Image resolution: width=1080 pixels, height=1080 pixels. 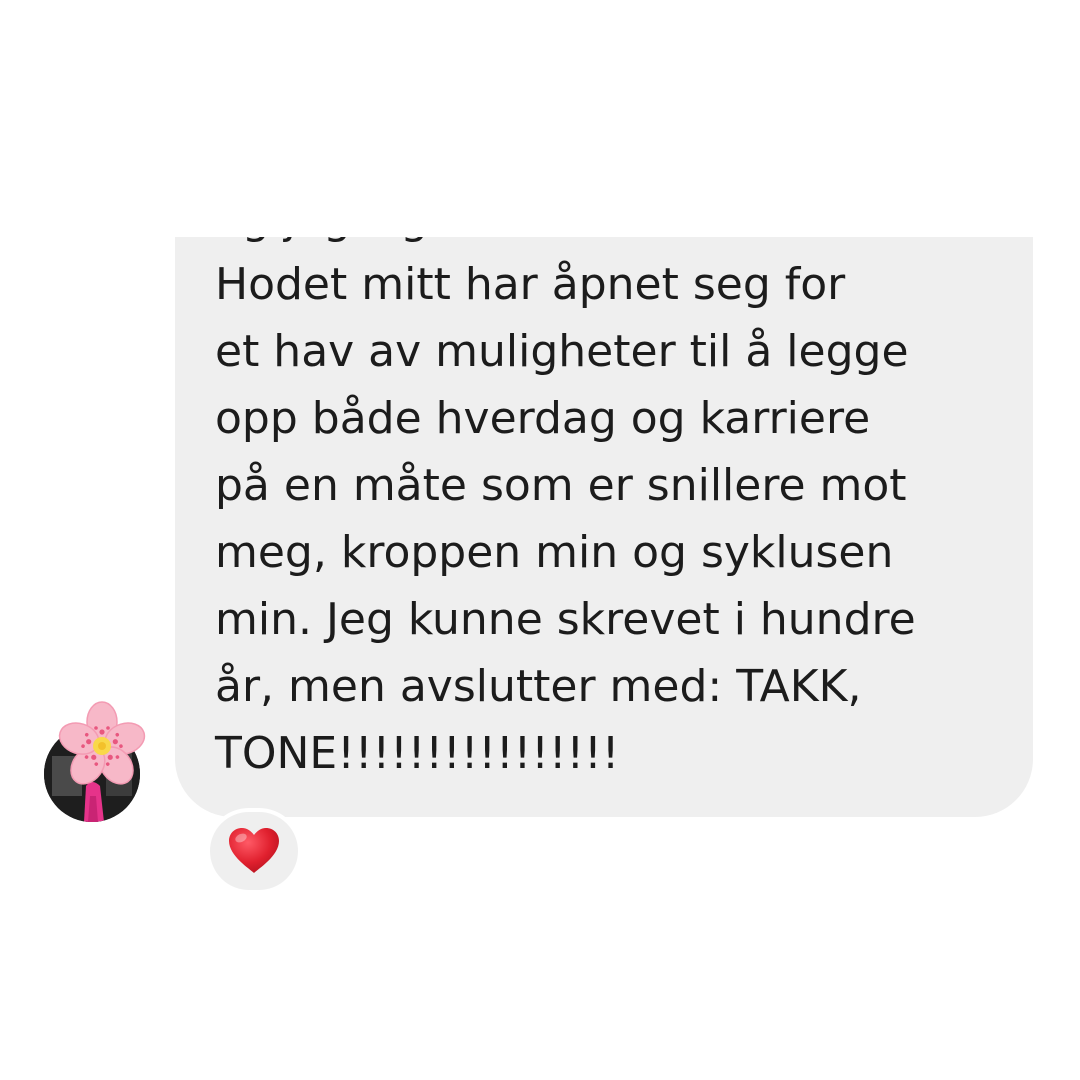 What do you see at coordinates (562, 351) in the screenshot?
I see `message-line: et hav av muligheter til å legge` at bounding box center [562, 351].